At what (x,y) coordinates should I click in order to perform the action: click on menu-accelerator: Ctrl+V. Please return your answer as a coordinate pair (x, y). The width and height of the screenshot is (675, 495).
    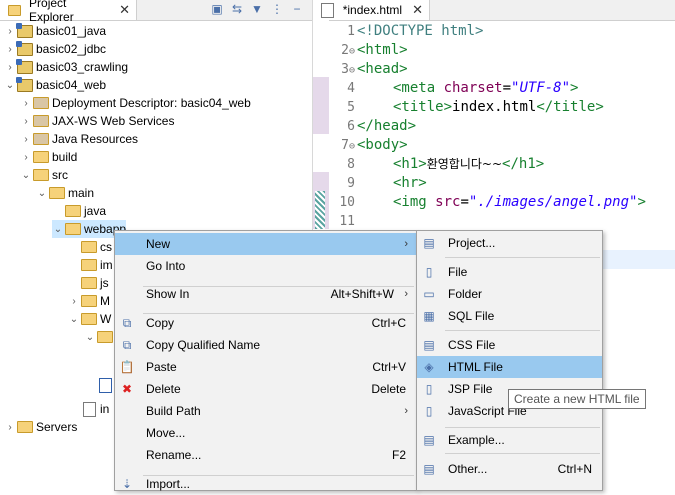
    Looking at the image, I should click on (389, 367).